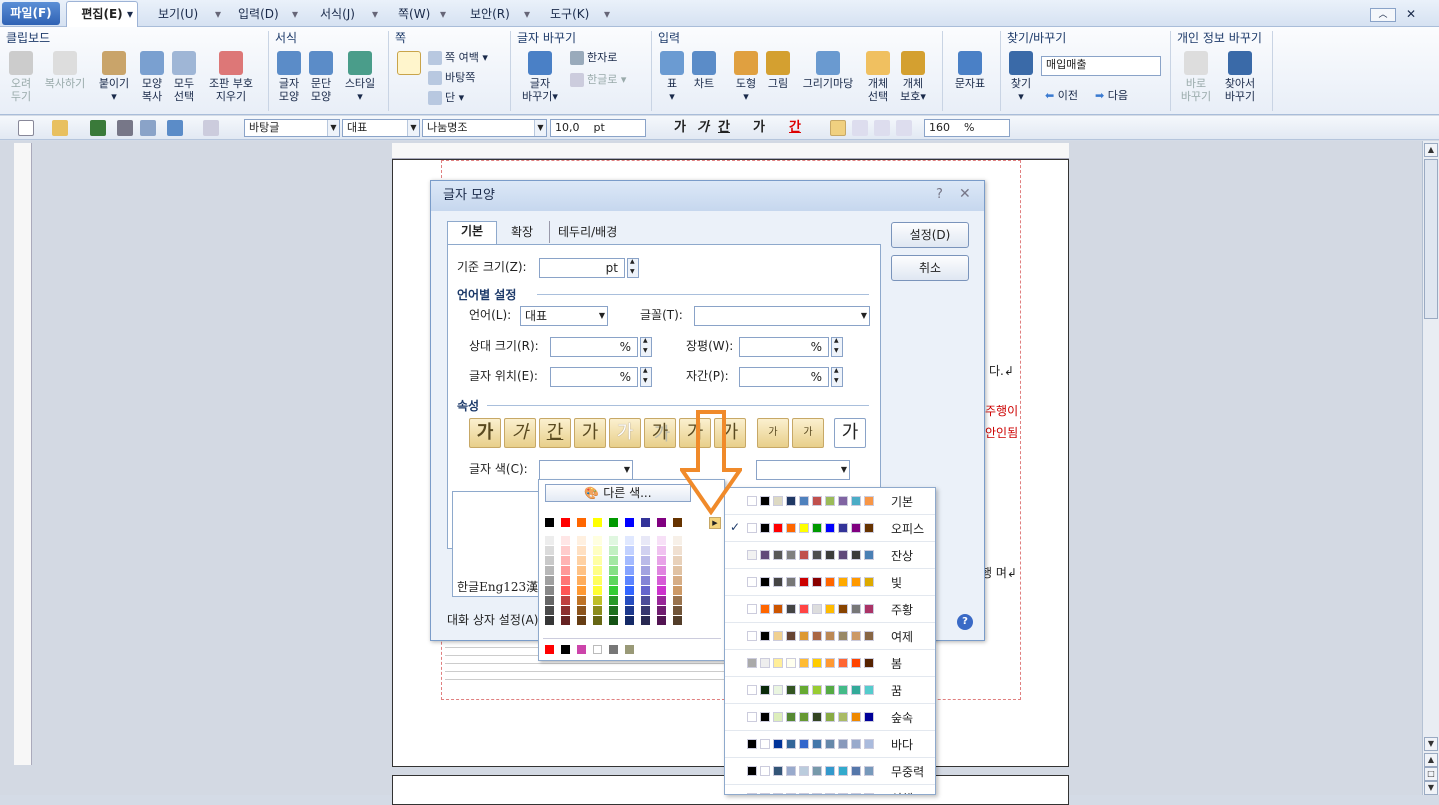 Image resolution: width=1439 pixels, height=805 pixels. I want to click on theme-row: 숲속, so click(830, 717).